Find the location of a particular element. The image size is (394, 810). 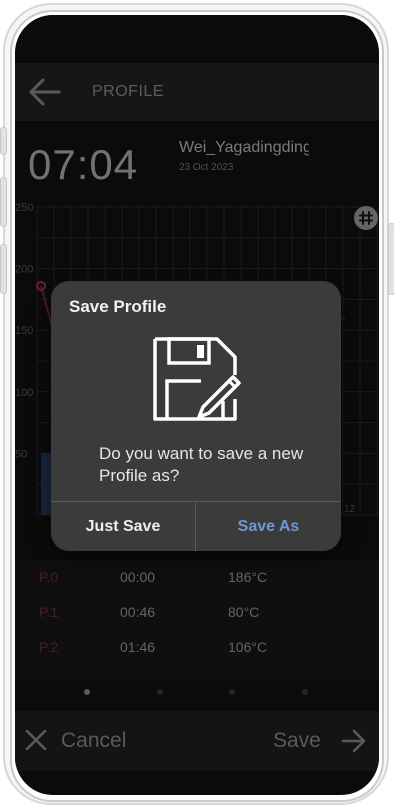

side-button-volume-up is located at coordinates (3, 202).